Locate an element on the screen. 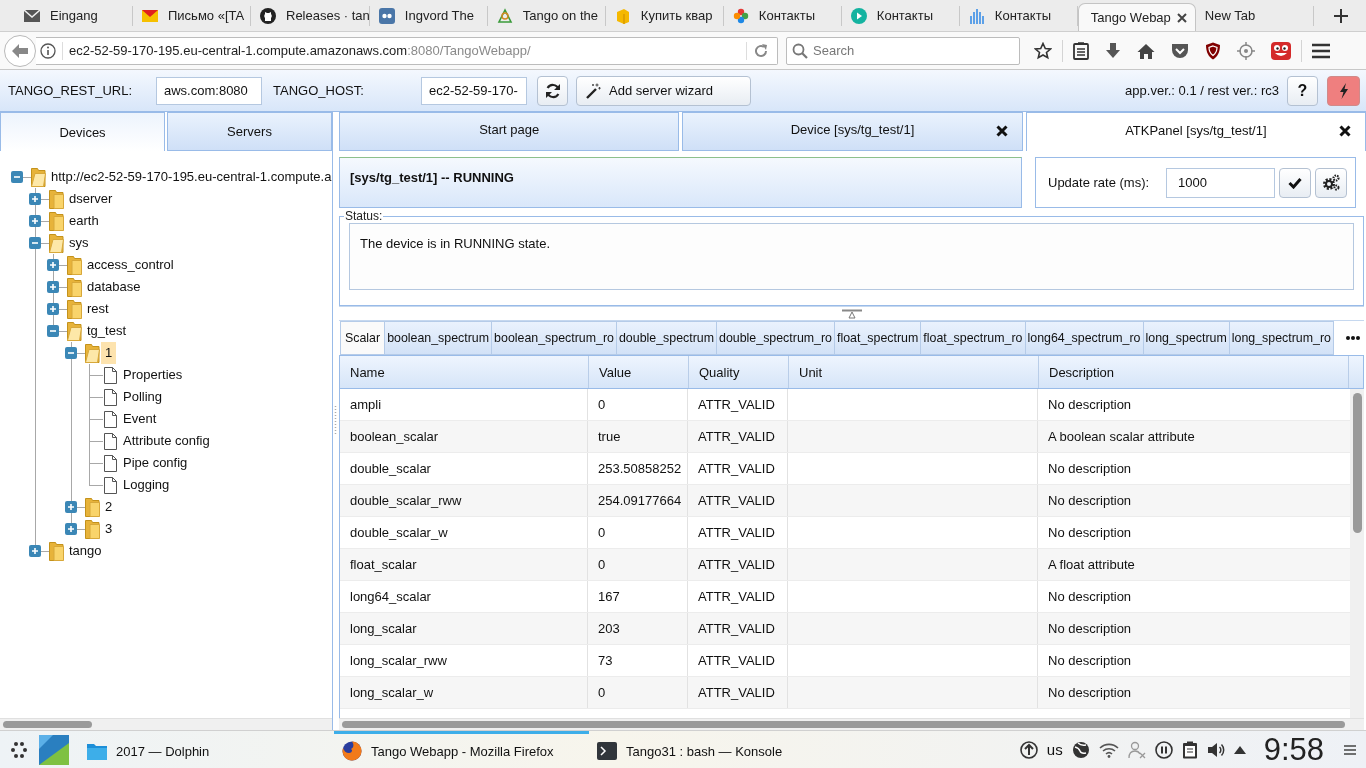  panel-tab: Start page is located at coordinates (509, 131).